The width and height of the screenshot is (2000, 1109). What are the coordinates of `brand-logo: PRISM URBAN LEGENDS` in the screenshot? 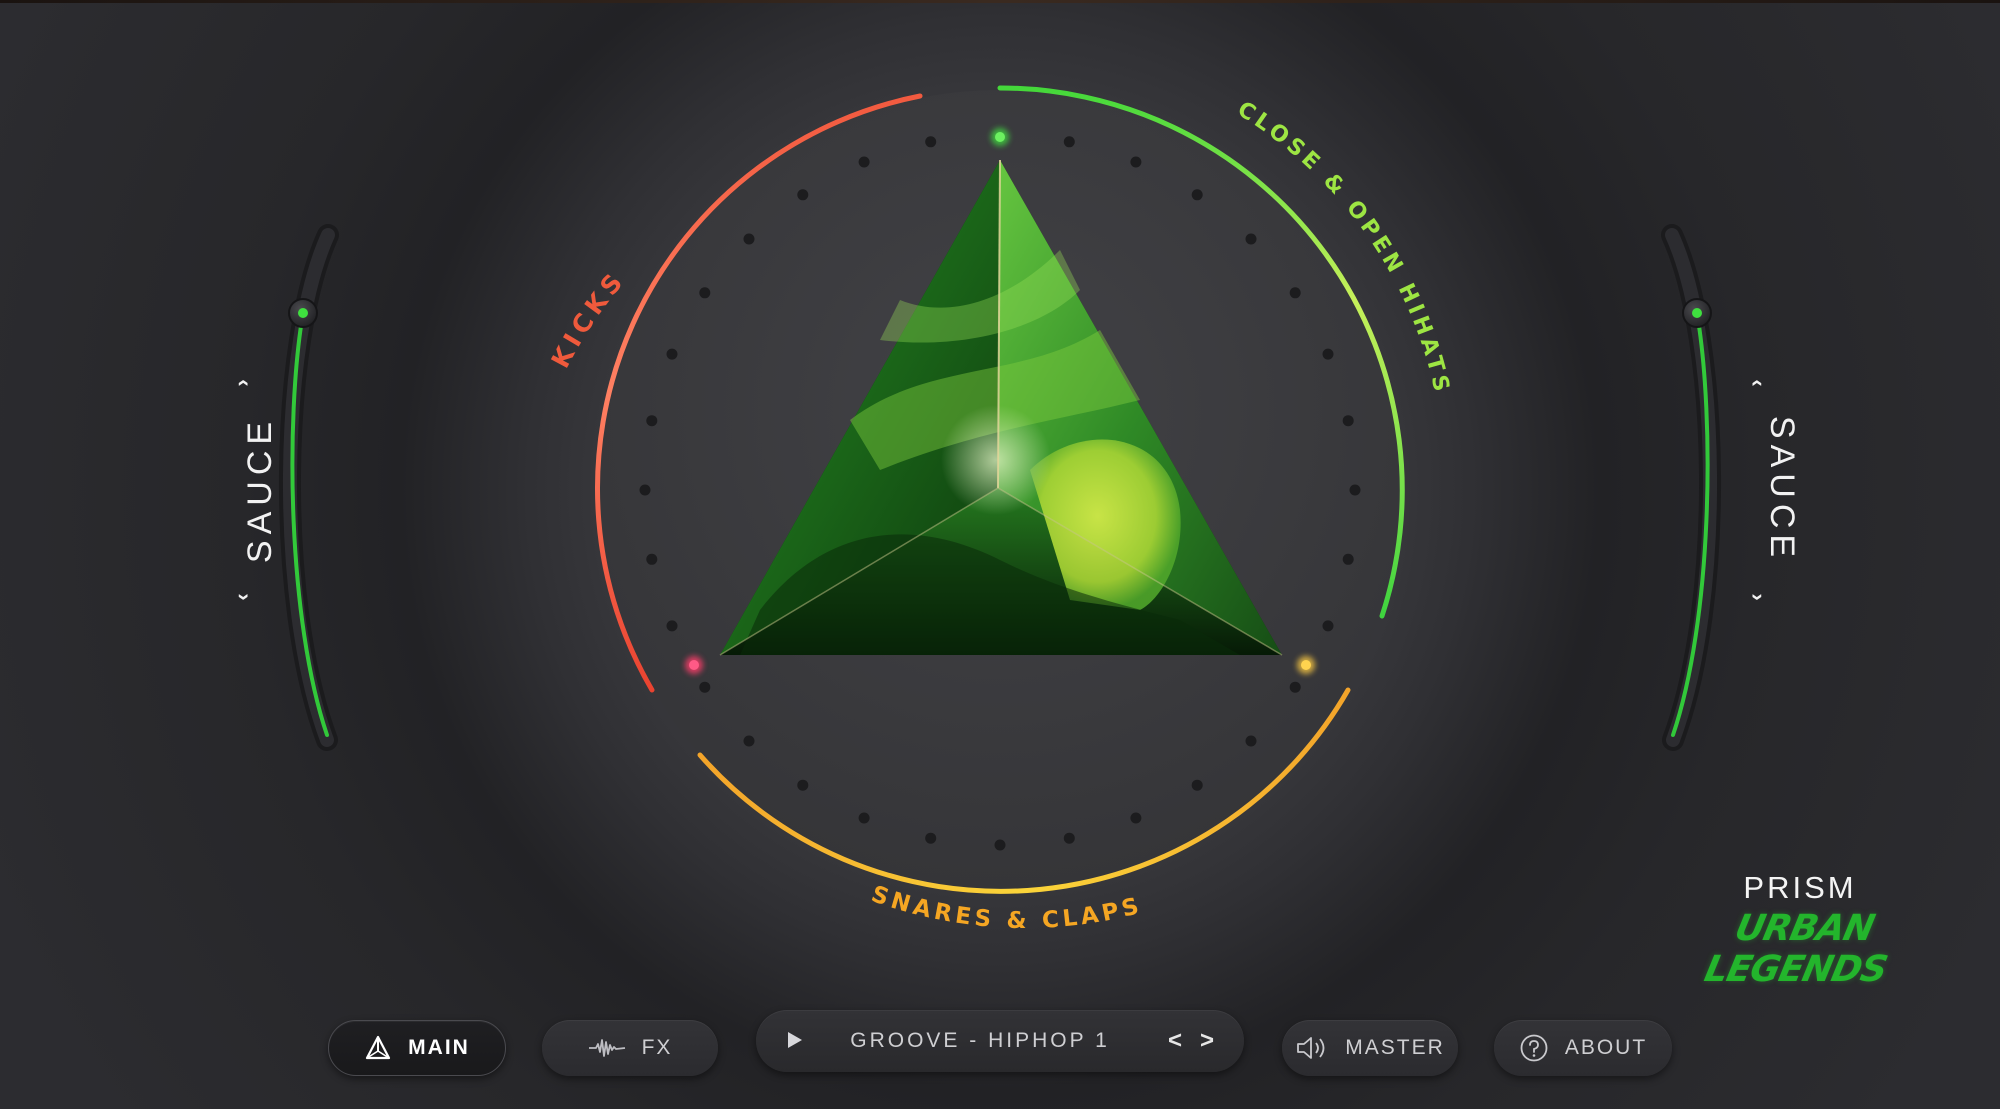 It's located at (1800, 930).